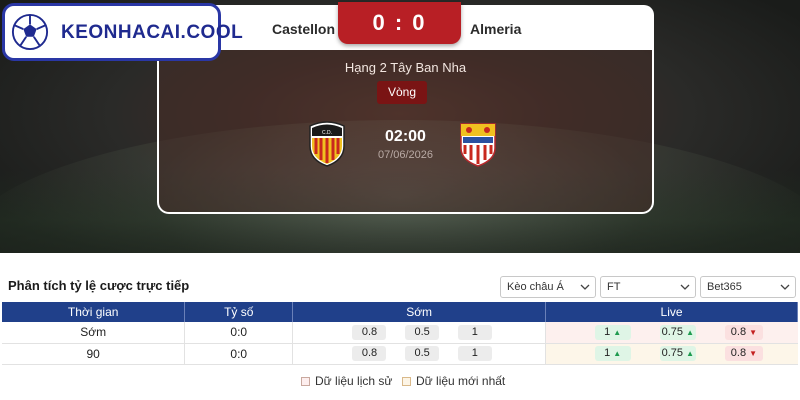 This screenshot has width=800, height=400. Describe the element at coordinates (354, 381) in the screenshot. I see `legend-history-label: Dữ liệu lịch sử` at that location.